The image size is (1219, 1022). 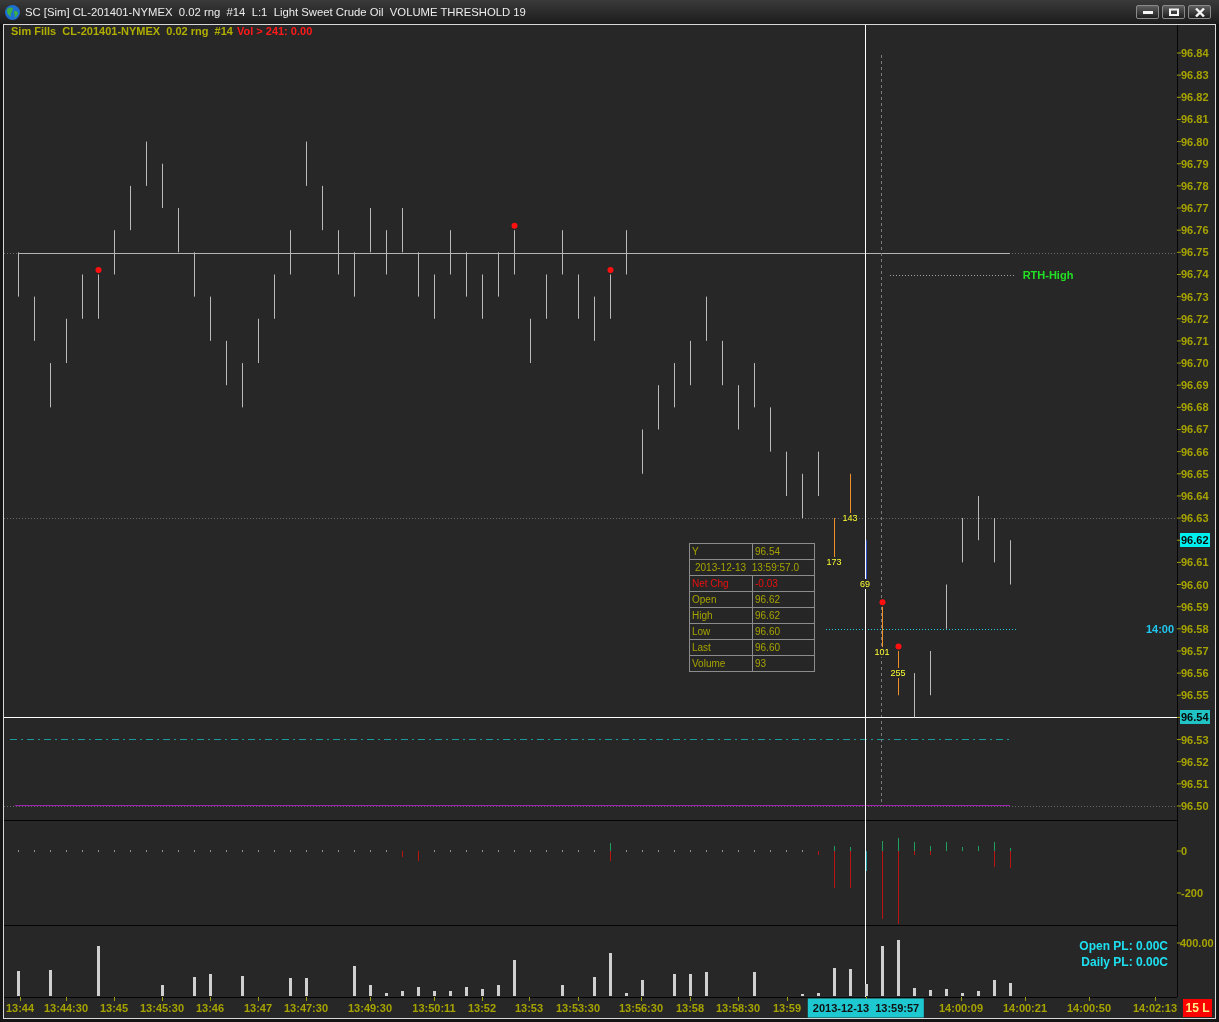 I want to click on time-label: 13:44, so click(x=20, y=1008).